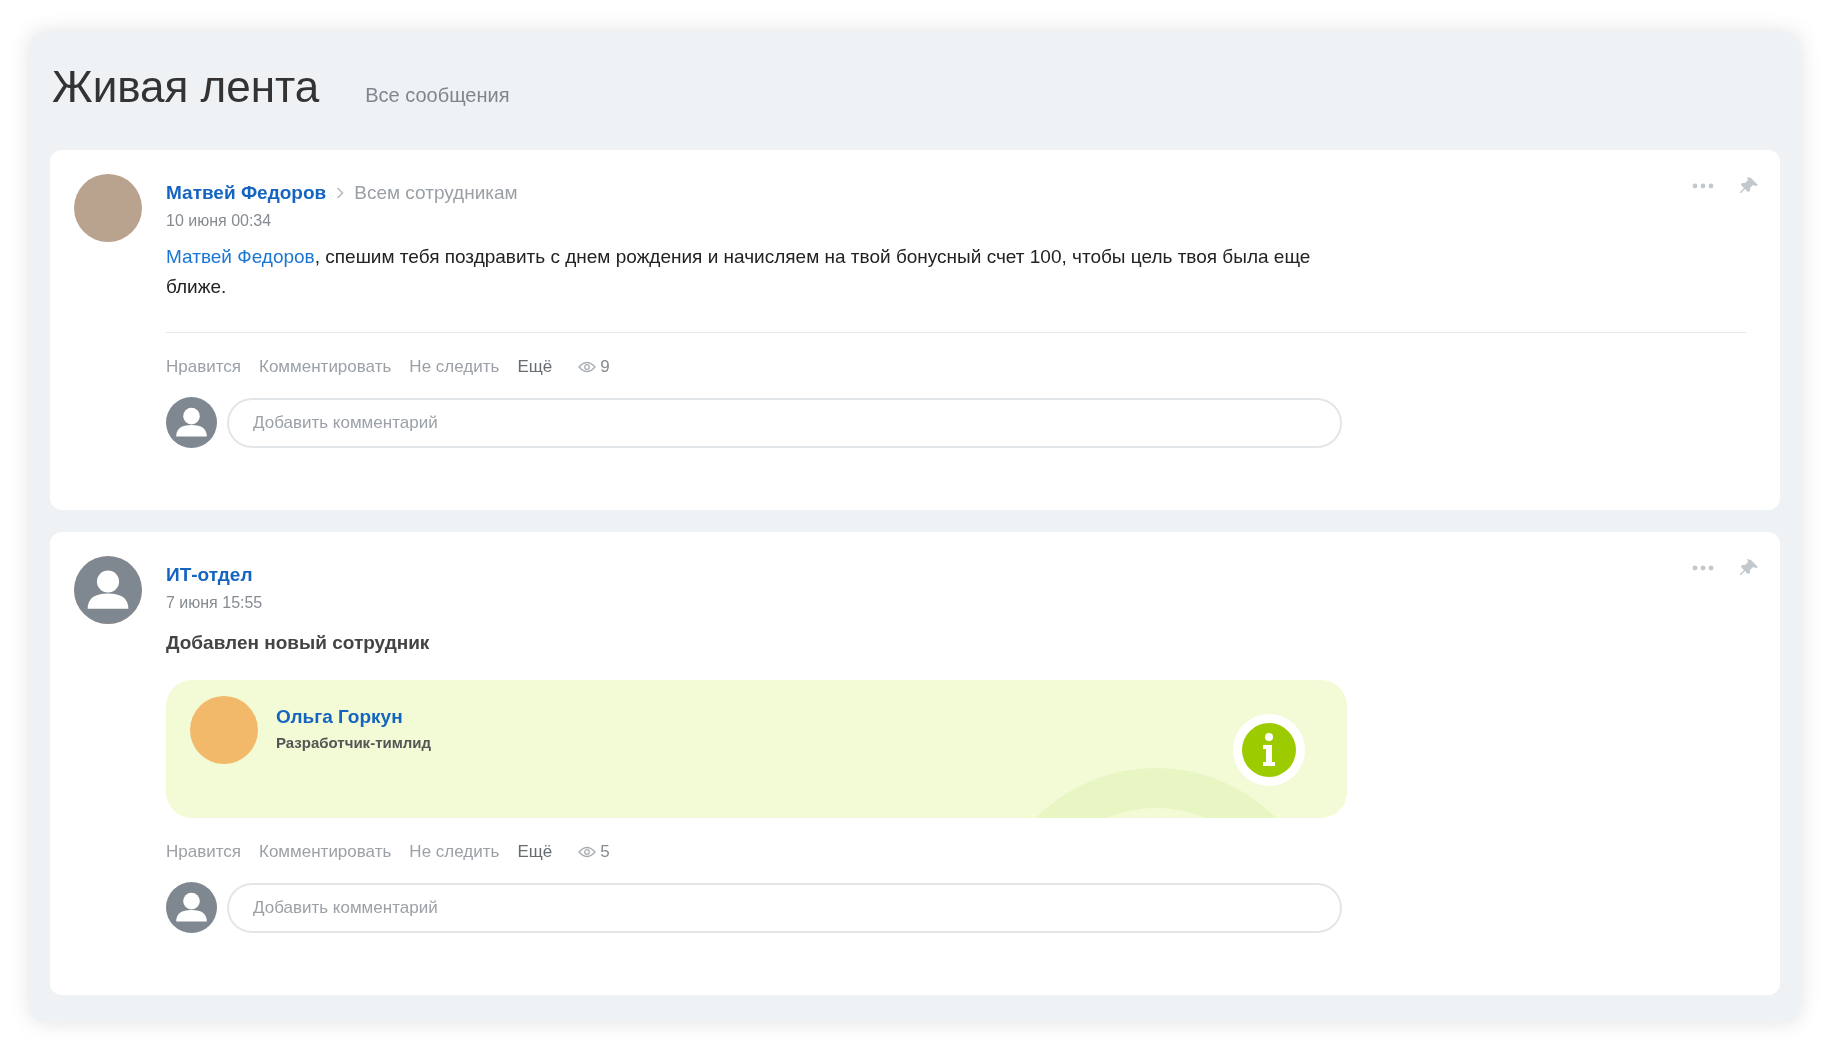 The width and height of the screenshot is (1830, 1051). What do you see at coordinates (186, 87) in the screenshot?
I see `page-title: Живая лента` at bounding box center [186, 87].